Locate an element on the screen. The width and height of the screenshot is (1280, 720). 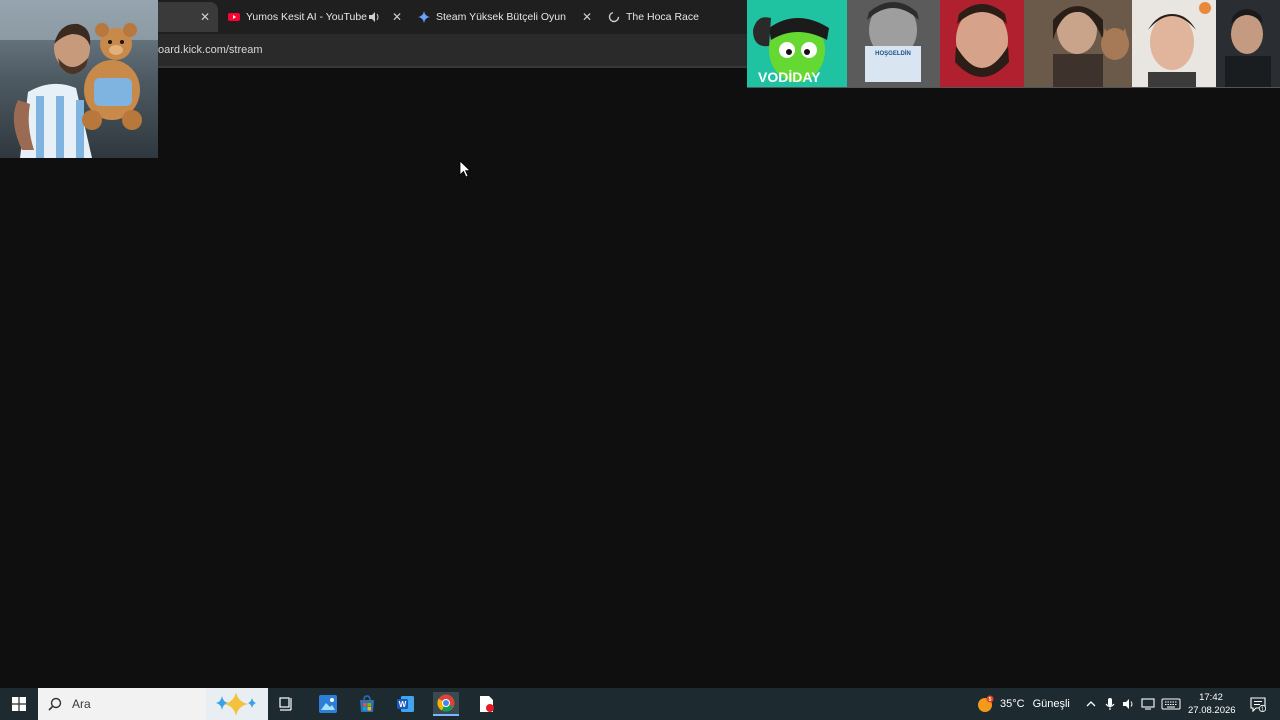
gemini-star-icon is located at coordinates (424, 17).